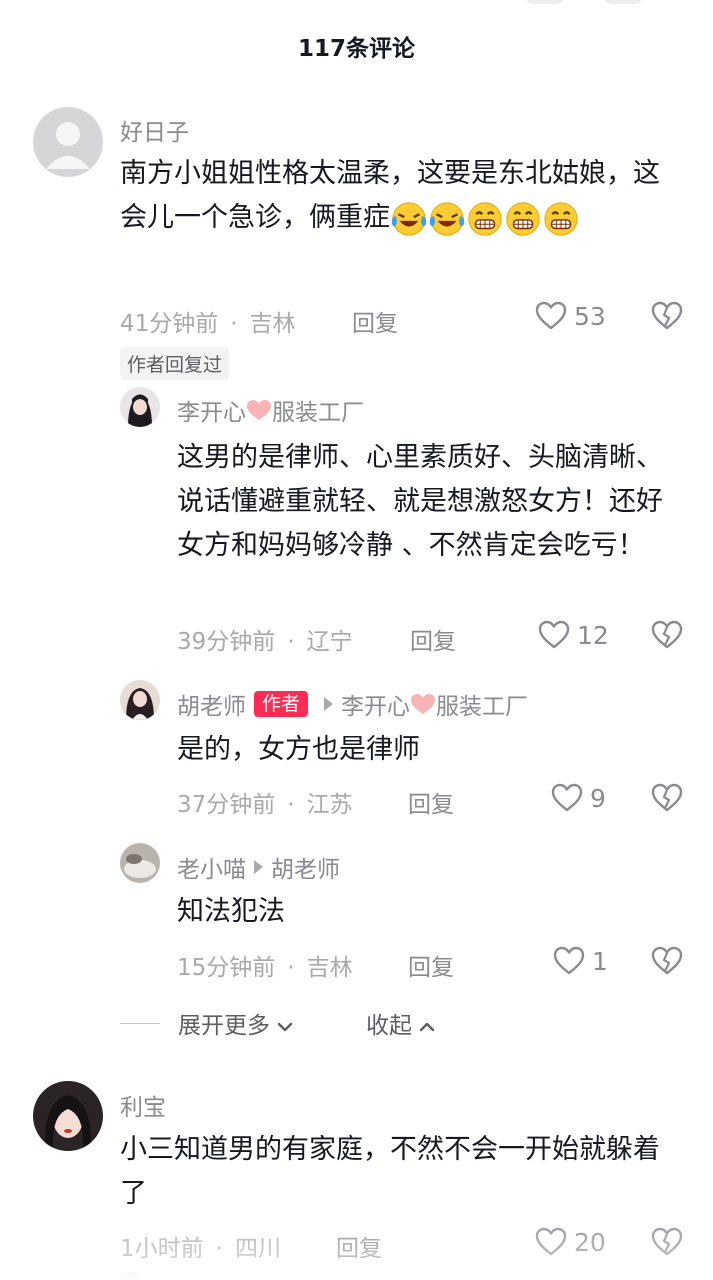 This screenshot has width=713, height=1280. I want to click on like-count: 20, so click(590, 1242).